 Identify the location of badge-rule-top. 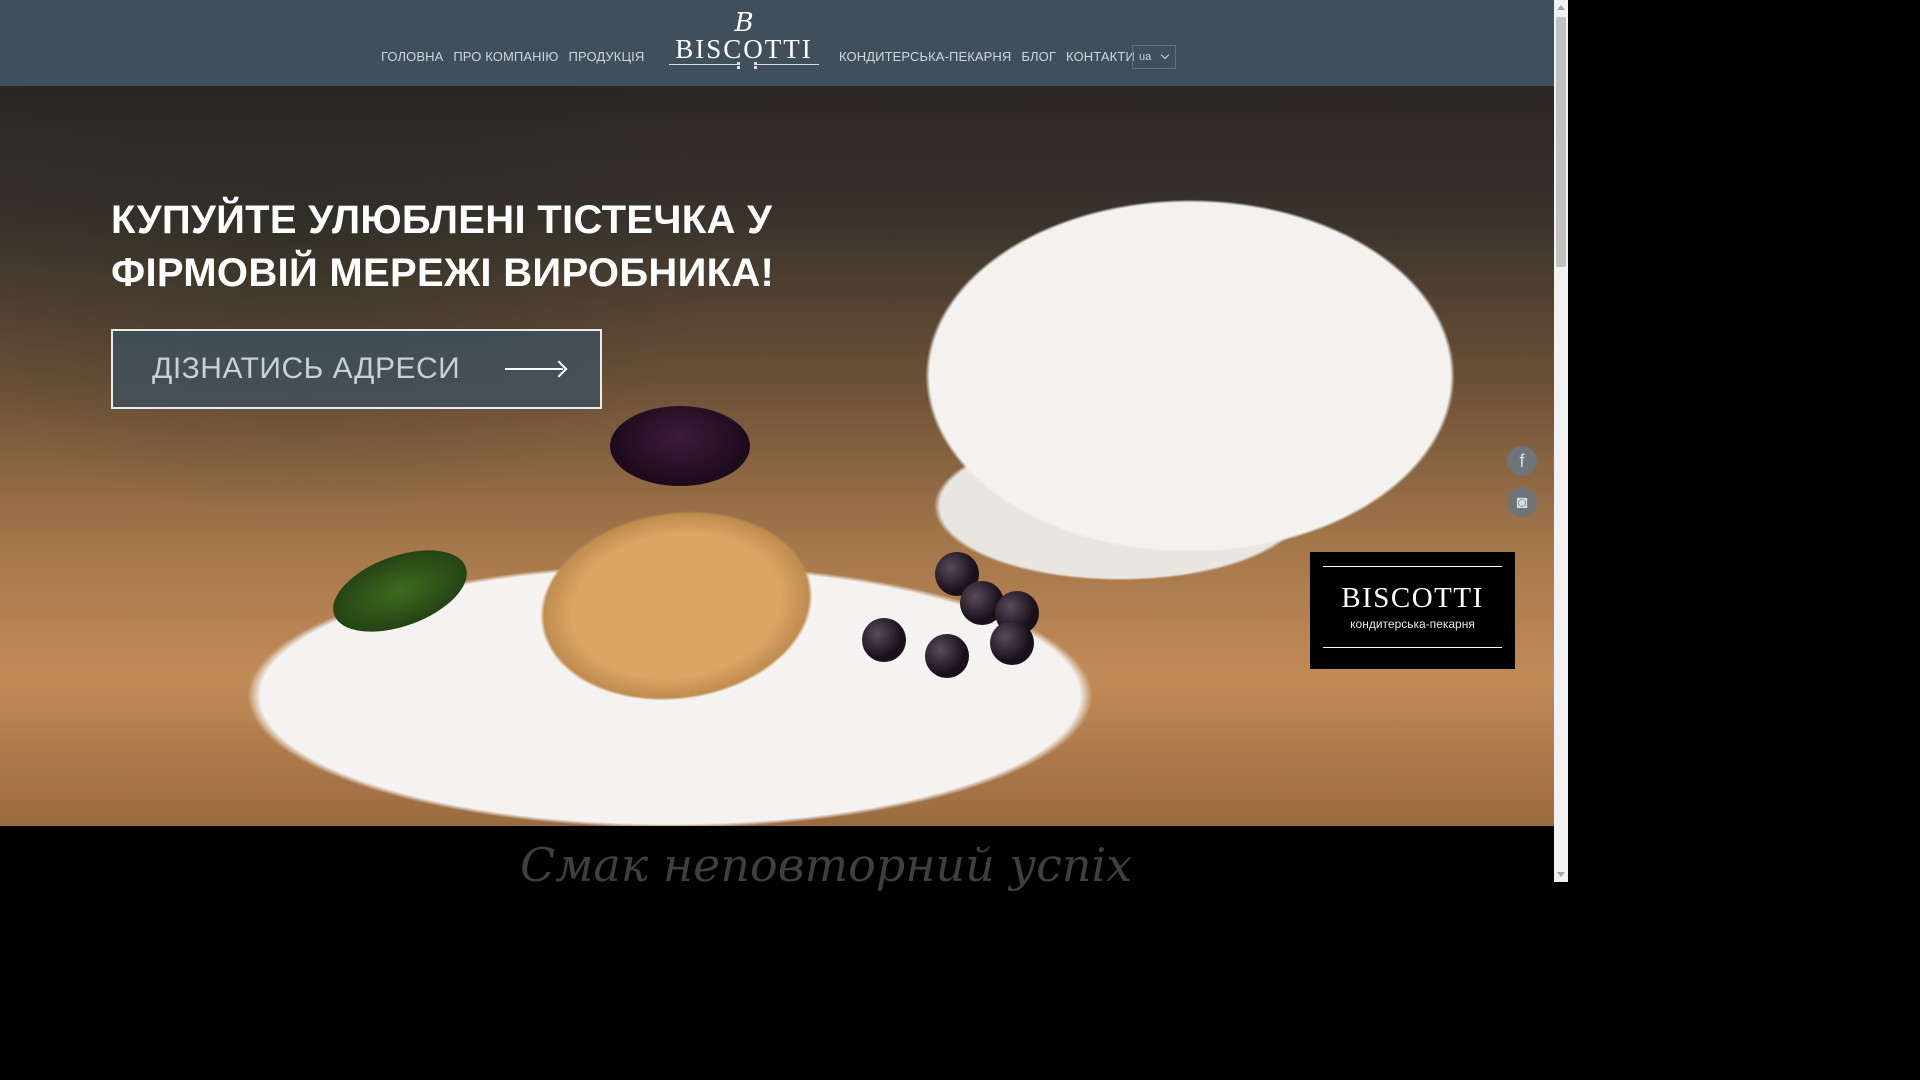
(1412, 566).